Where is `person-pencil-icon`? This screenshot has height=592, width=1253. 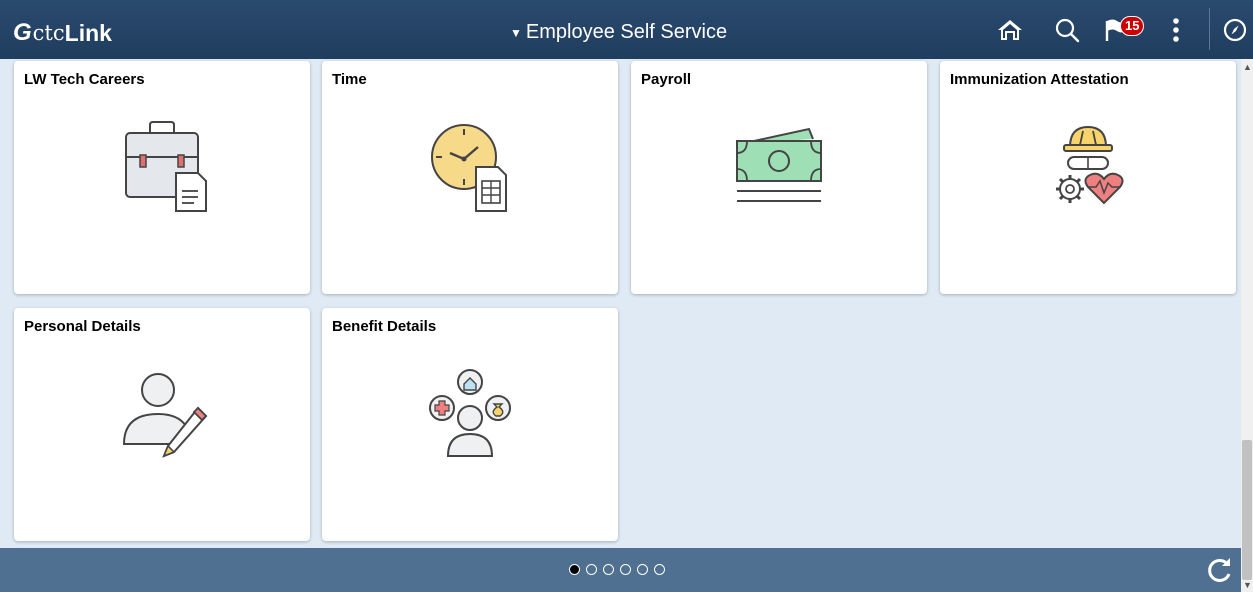
person-pencil-icon is located at coordinates (162, 414).